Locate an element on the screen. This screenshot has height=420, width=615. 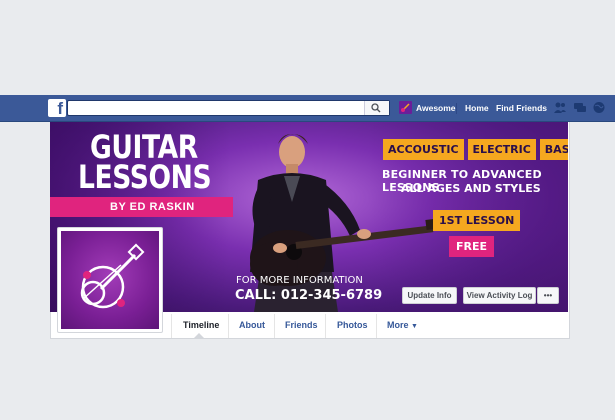
search-button is located at coordinates (376, 108).